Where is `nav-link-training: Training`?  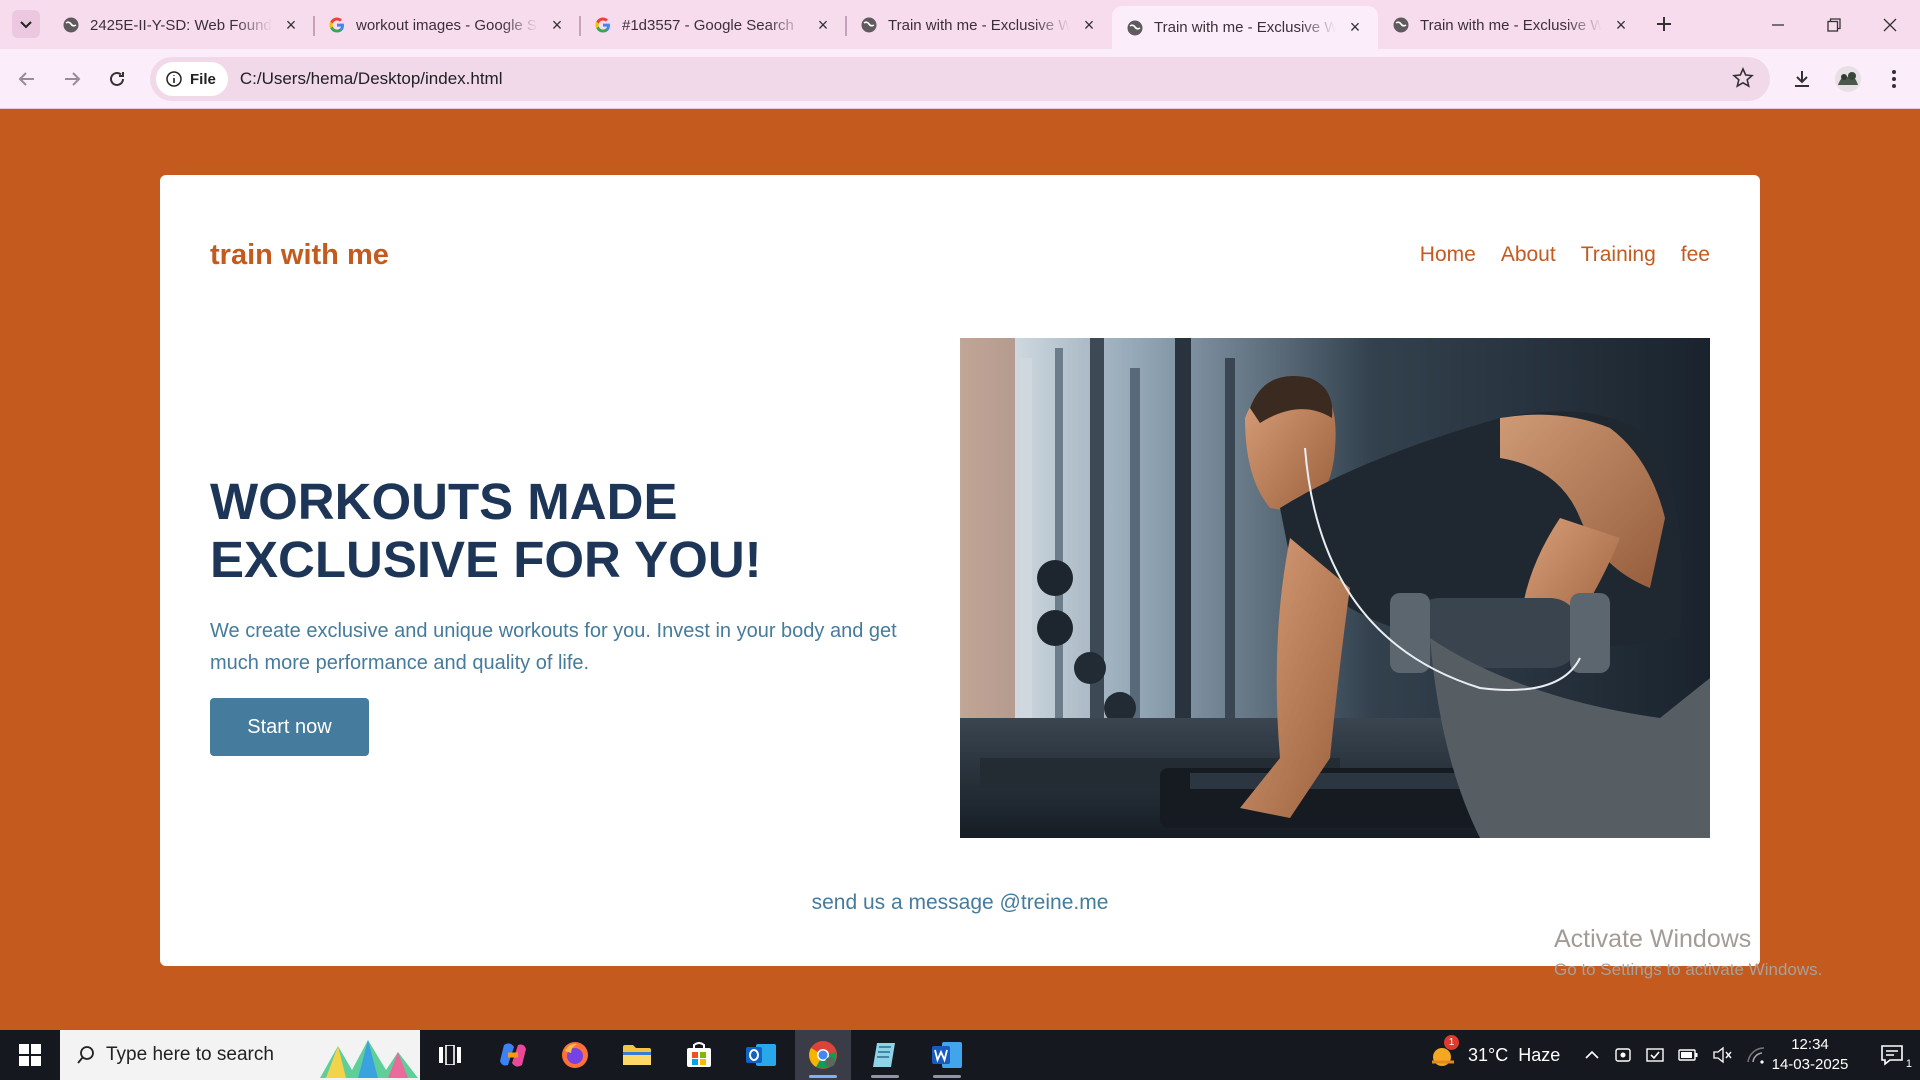
nav-link-training: Training is located at coordinates (1618, 255).